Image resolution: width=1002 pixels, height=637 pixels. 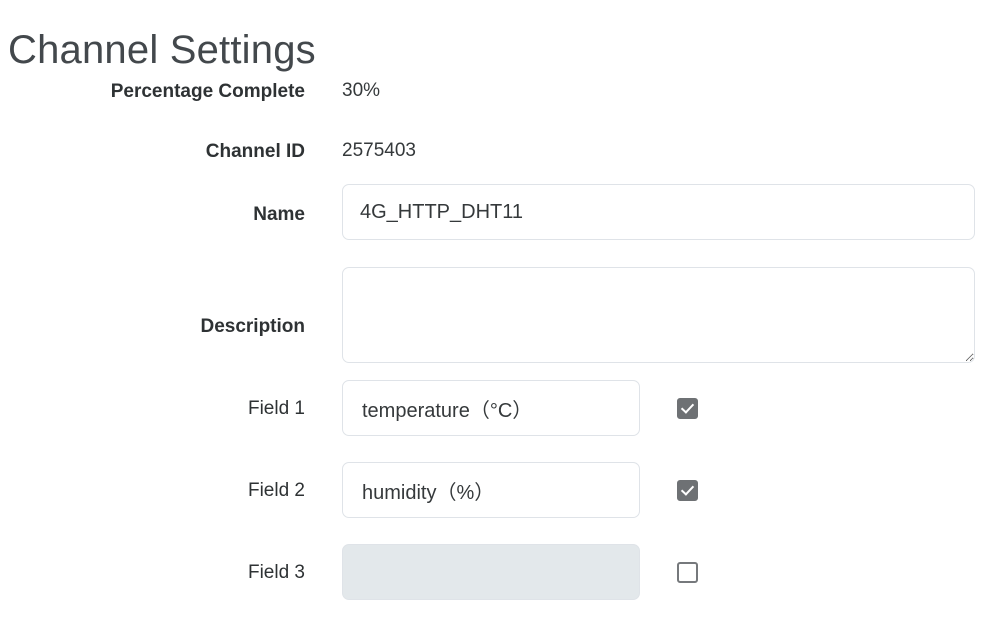 What do you see at coordinates (658, 212) in the screenshot?
I see `name-input` at bounding box center [658, 212].